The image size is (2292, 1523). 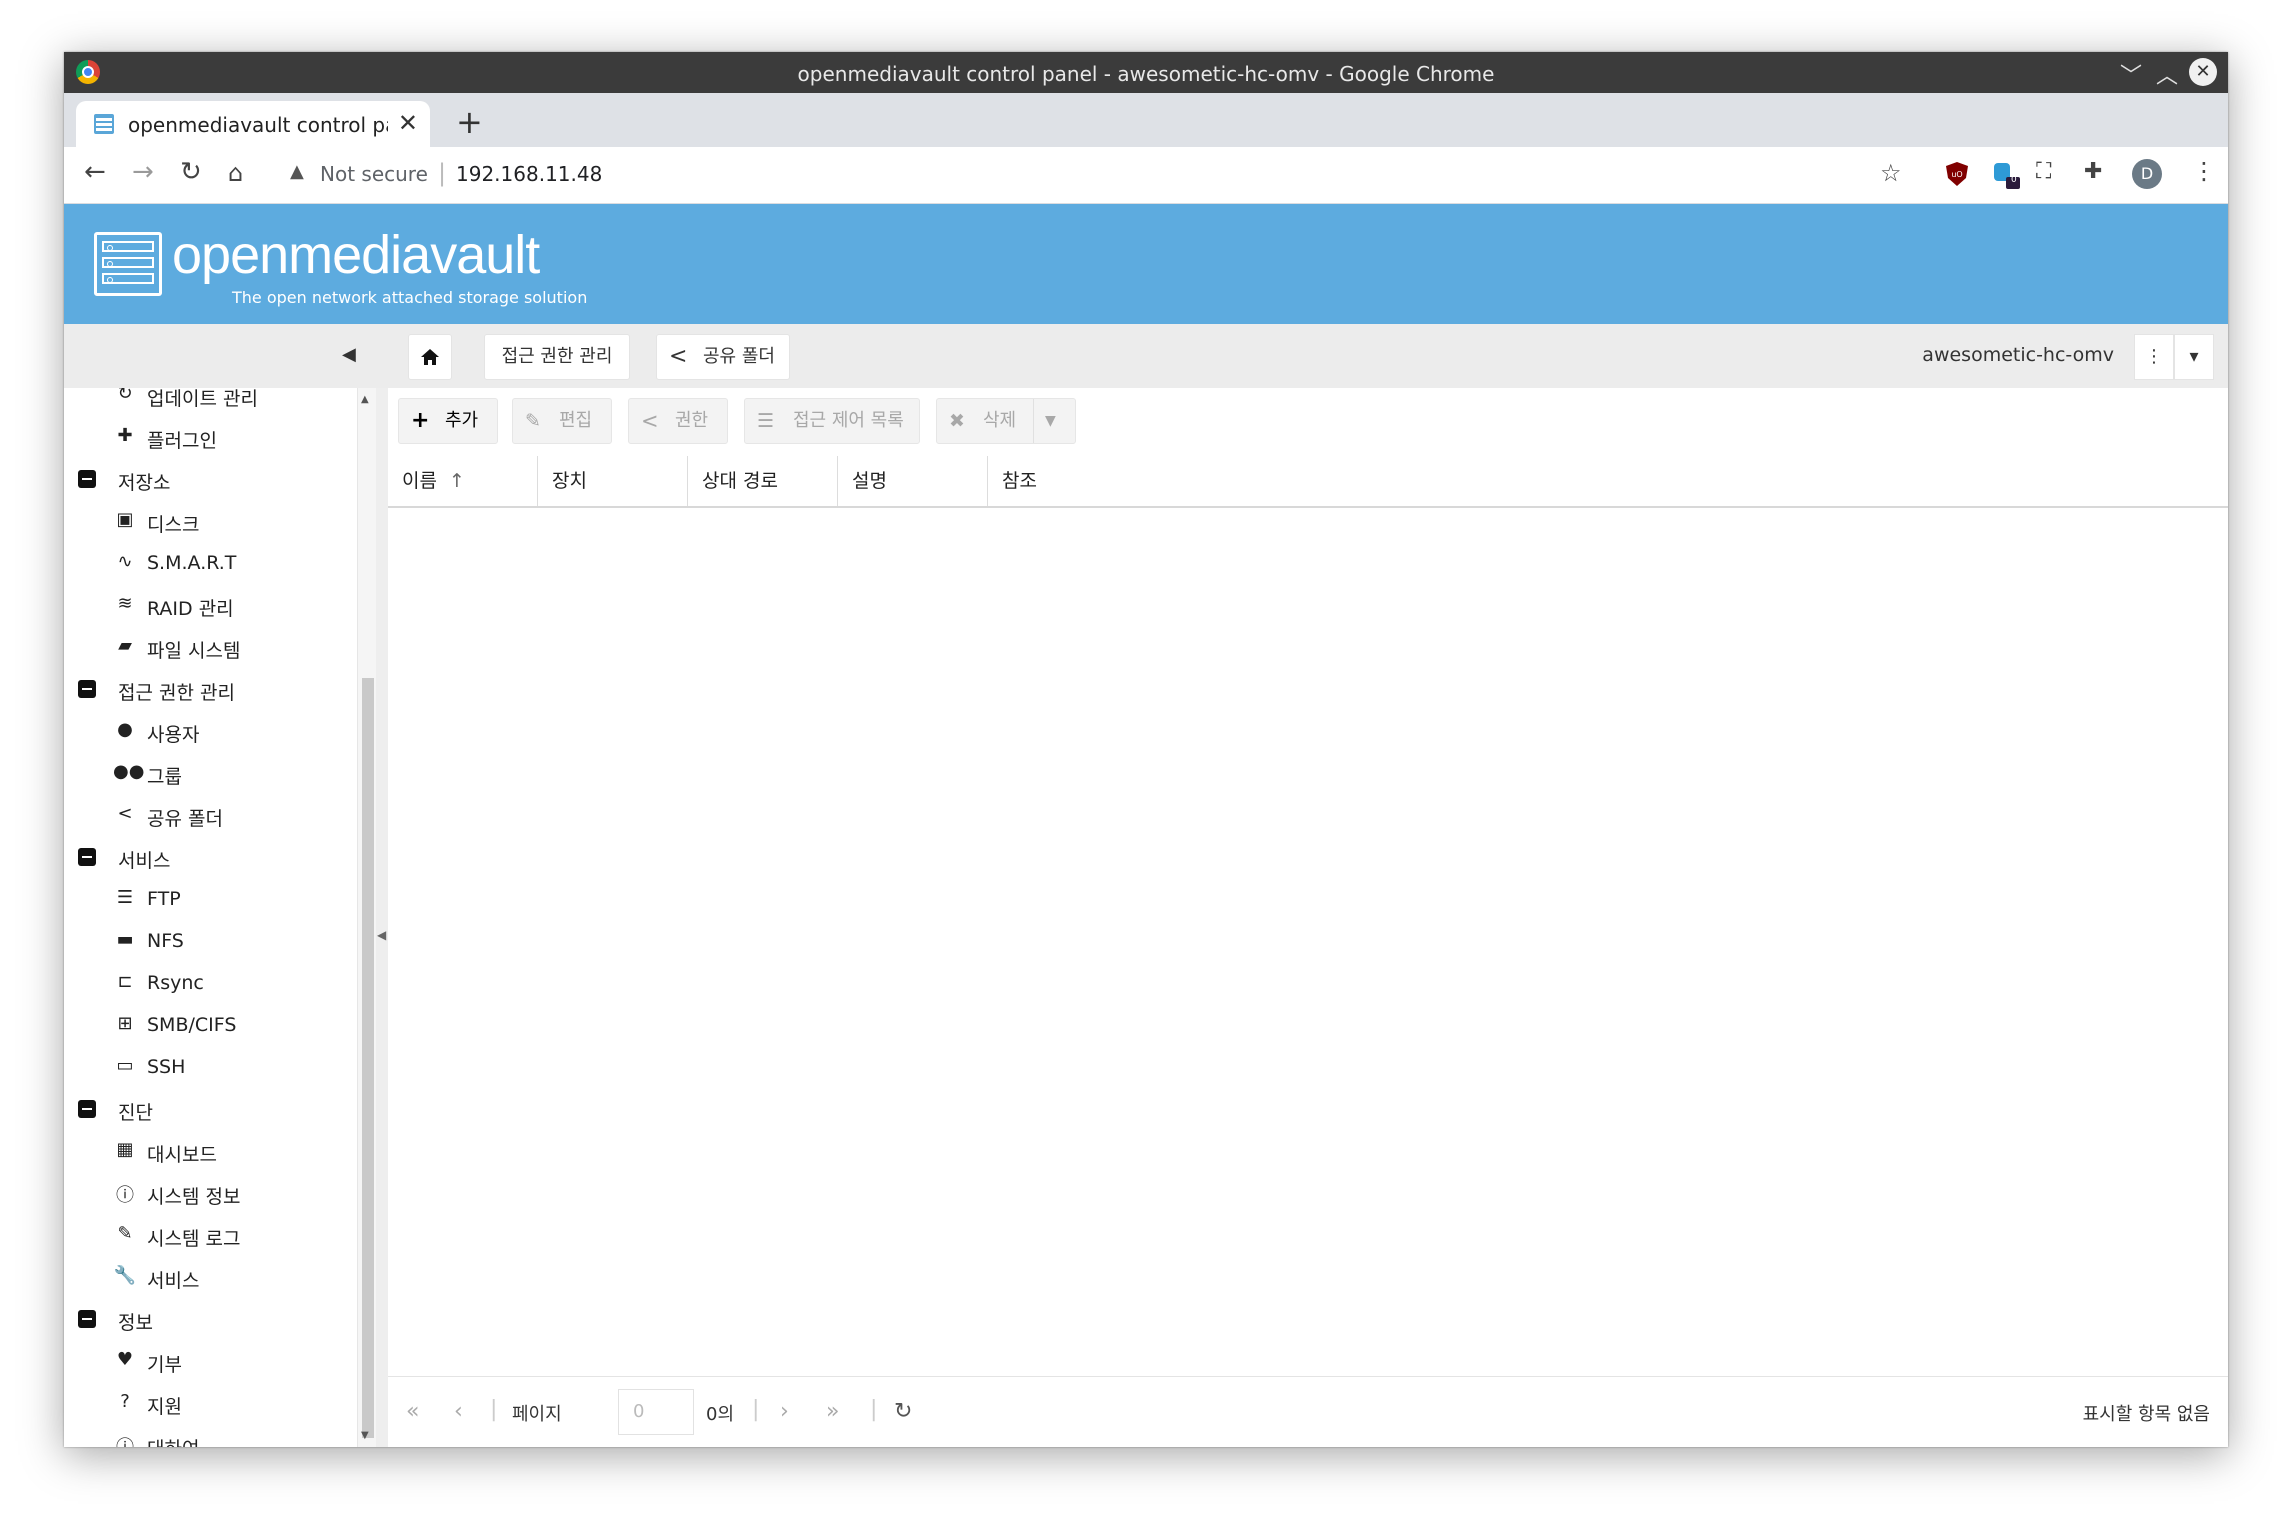 What do you see at coordinates (656, 1412) in the screenshot?
I see `page-number-input: 0` at bounding box center [656, 1412].